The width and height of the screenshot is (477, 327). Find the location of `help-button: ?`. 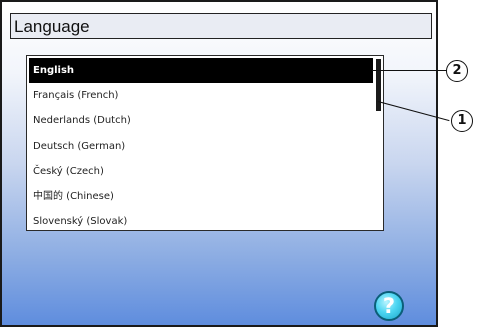

help-button: ? is located at coordinates (389, 306).